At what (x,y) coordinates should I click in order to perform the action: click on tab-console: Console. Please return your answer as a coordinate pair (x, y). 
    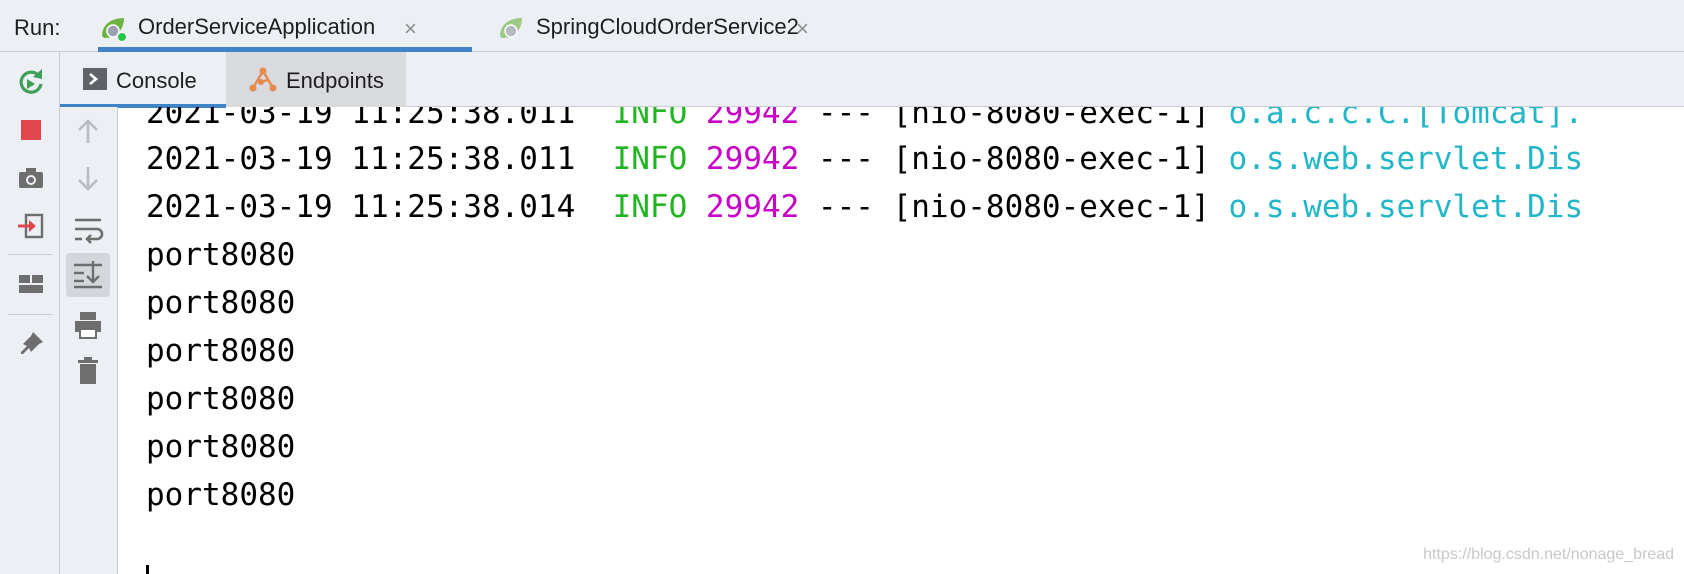
    Looking at the image, I should click on (143, 80).